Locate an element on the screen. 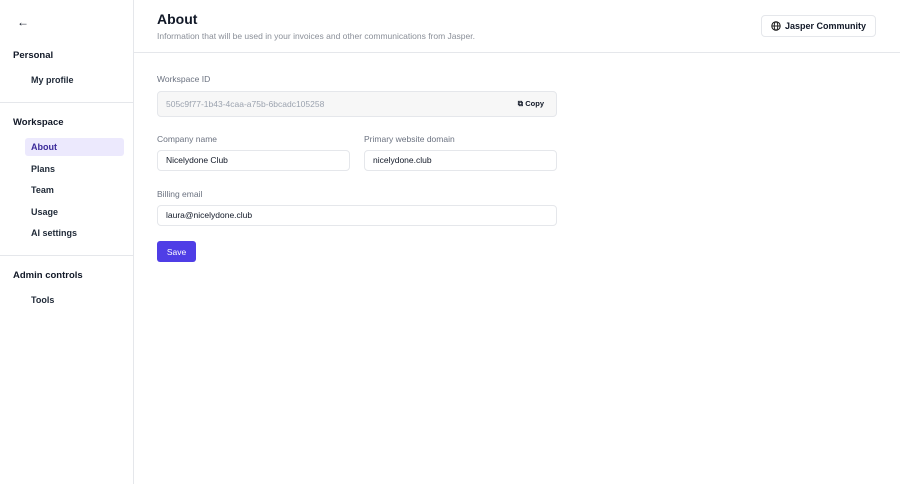 The width and height of the screenshot is (900, 484). company-name-input: Nicelydone Club is located at coordinates (253, 160).